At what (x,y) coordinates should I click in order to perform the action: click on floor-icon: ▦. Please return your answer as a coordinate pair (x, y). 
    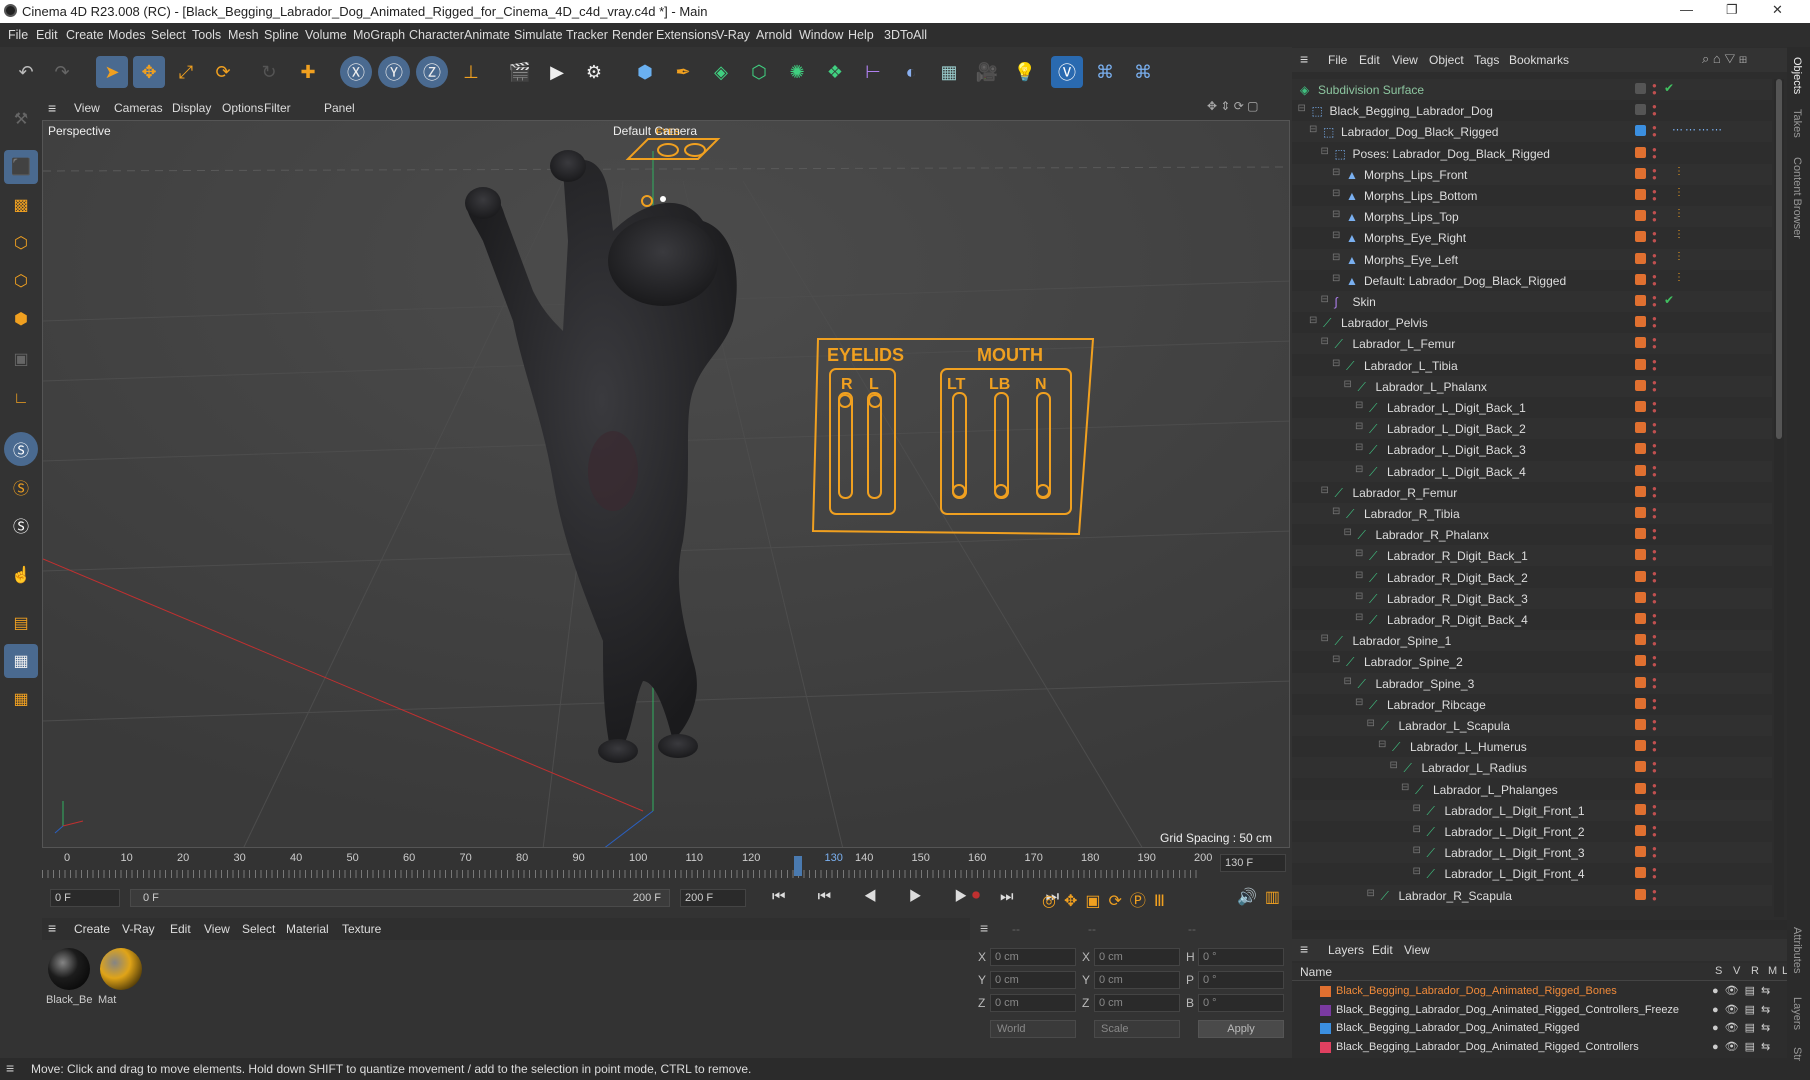
    Looking at the image, I should click on (949, 72).